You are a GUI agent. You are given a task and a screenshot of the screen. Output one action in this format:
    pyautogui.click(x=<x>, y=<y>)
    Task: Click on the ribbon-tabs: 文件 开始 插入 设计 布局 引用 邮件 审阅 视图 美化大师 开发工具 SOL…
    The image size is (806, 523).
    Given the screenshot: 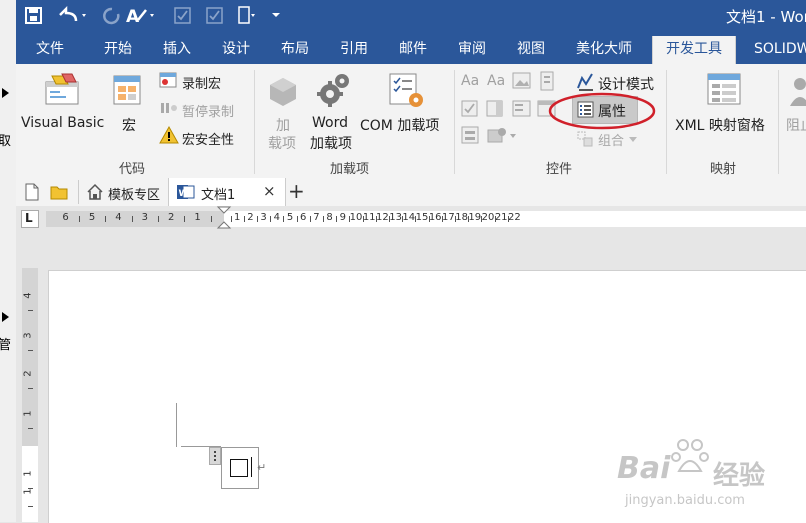 What is the action you would take?
    pyautogui.click(x=411, y=50)
    